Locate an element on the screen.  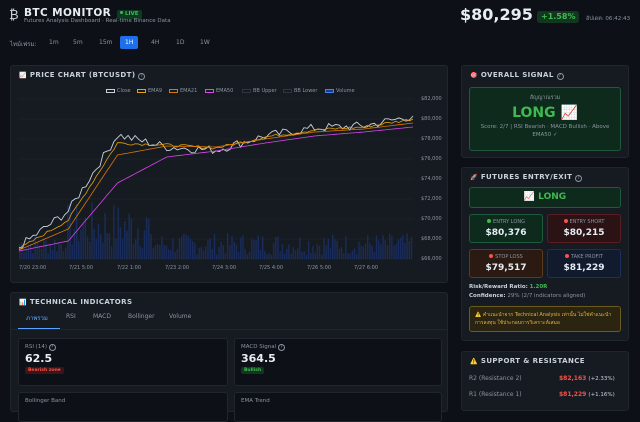
tab-rsi: RSI is located at coordinates (71, 316).